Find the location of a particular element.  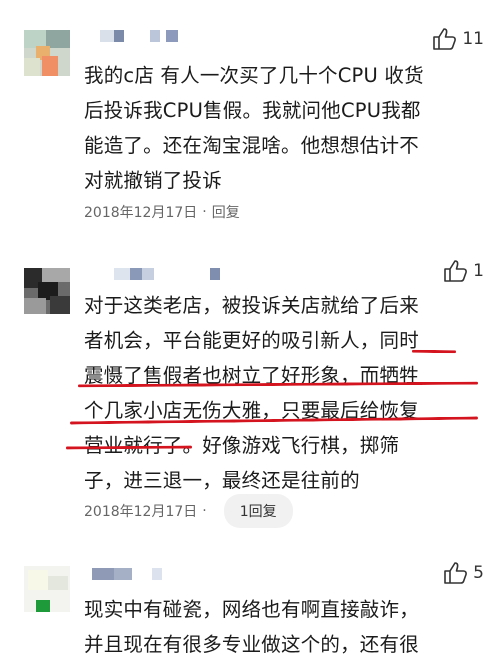

replies-button: 1回复 is located at coordinates (258, 511).